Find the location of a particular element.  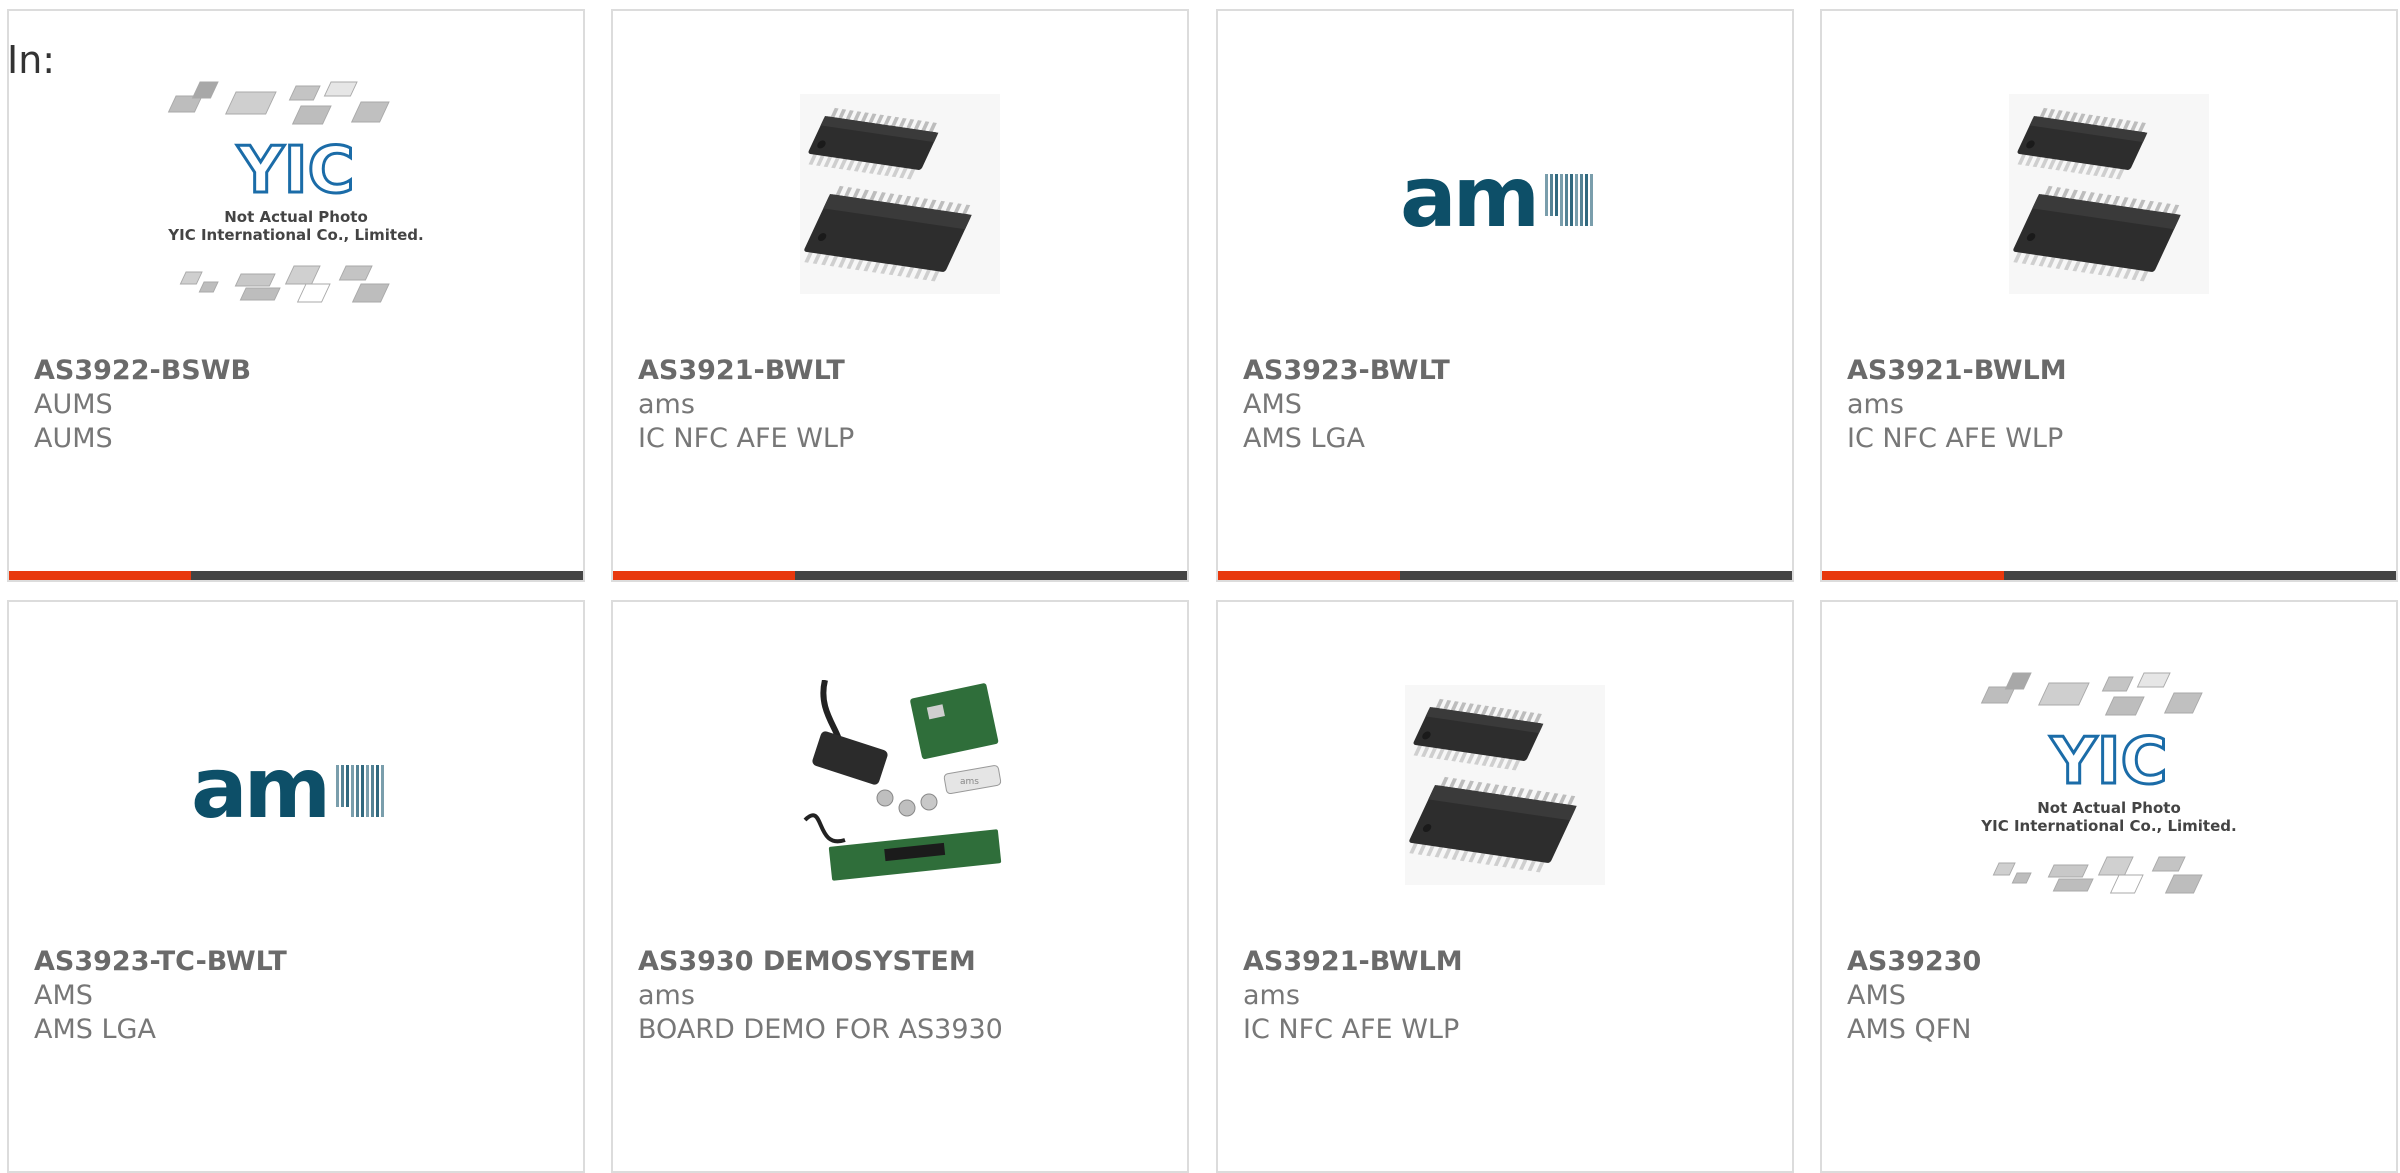

part-number: AS3923-TC-BWLT is located at coordinates (298, 962).